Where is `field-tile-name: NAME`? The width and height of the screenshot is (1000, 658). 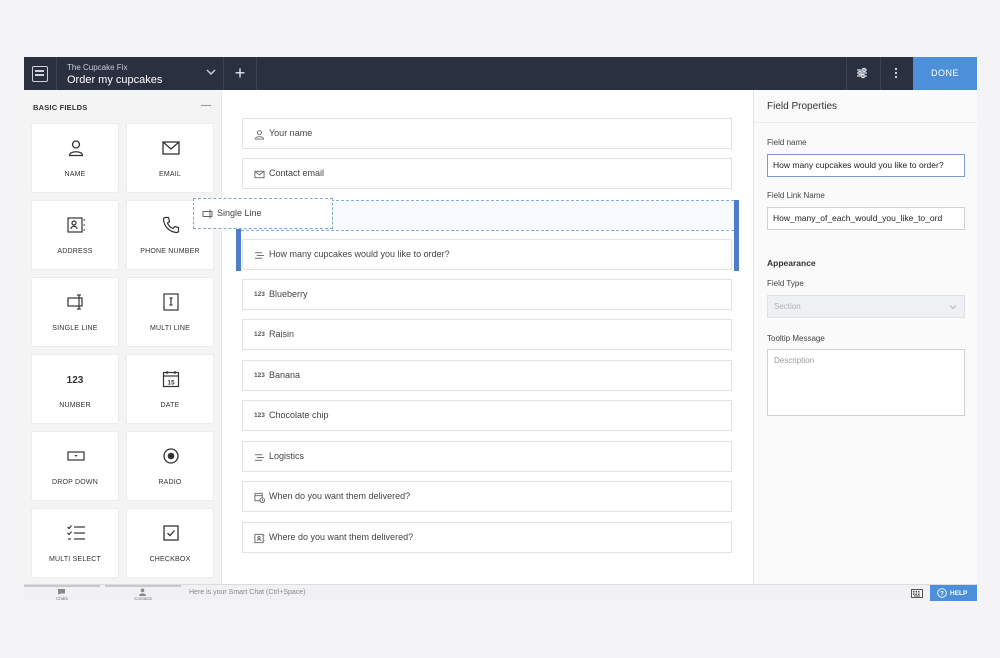 field-tile-name: NAME is located at coordinates (75, 158).